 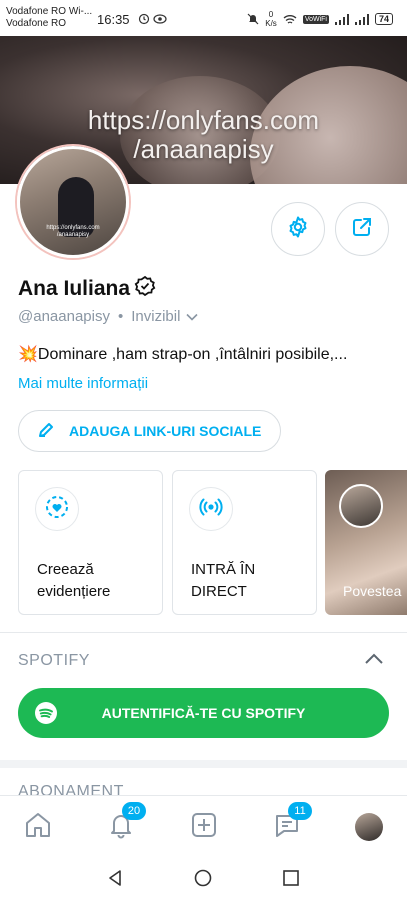 What do you see at coordinates (223, 581) in the screenshot?
I see `go-live-label: INTRĂ ÎN DIRECT` at bounding box center [223, 581].